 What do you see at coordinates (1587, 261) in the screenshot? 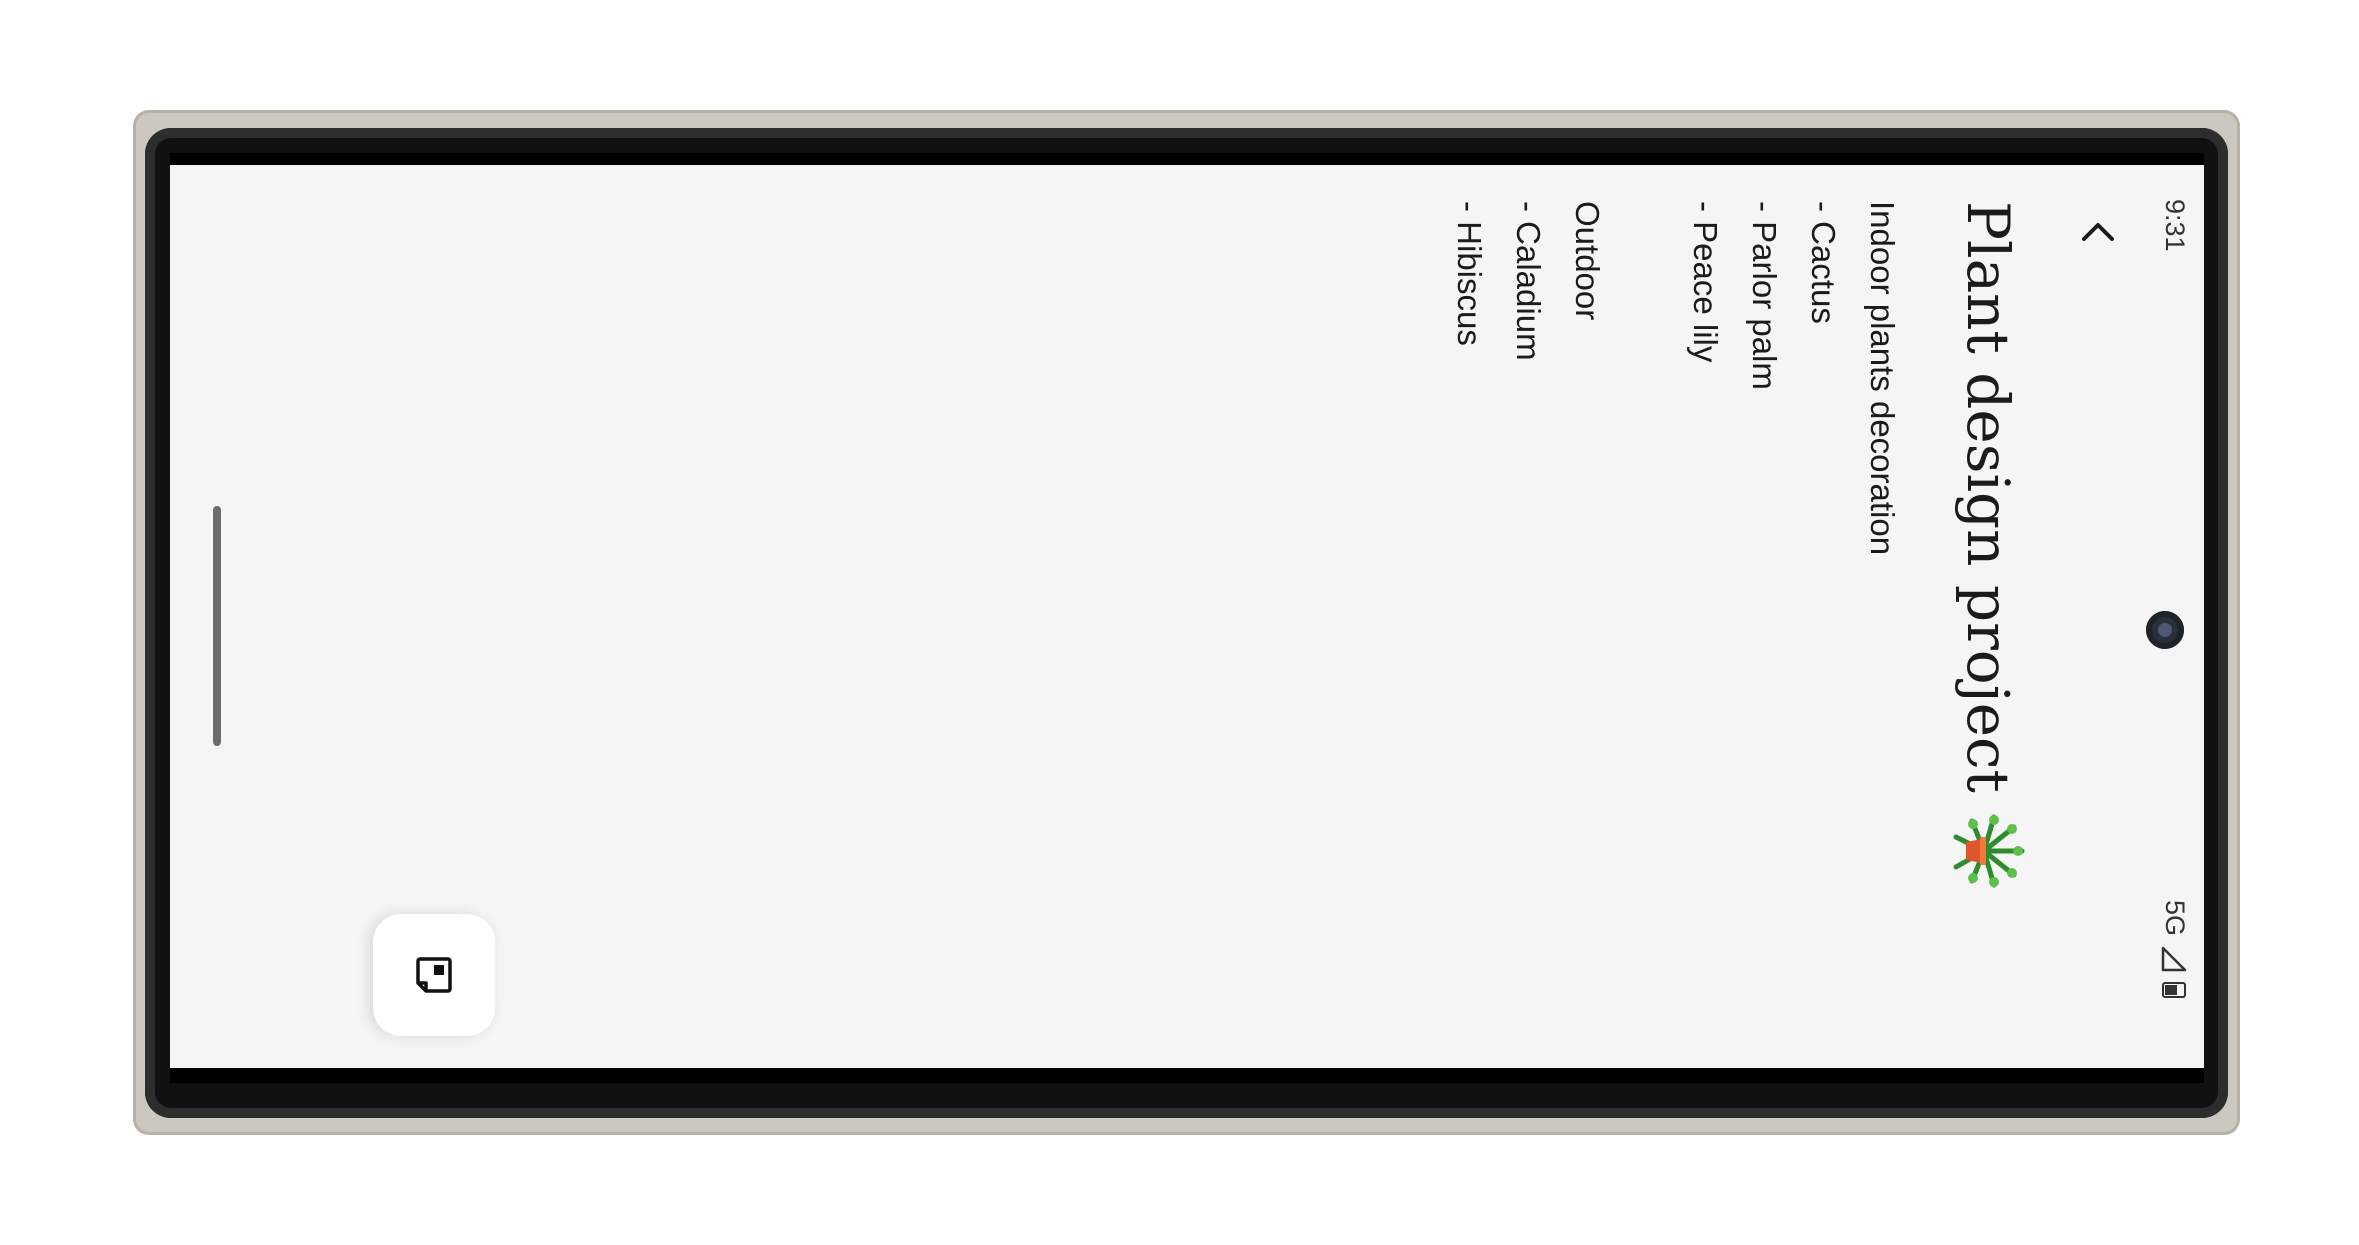
I see `note-line: Outdoor` at bounding box center [1587, 261].